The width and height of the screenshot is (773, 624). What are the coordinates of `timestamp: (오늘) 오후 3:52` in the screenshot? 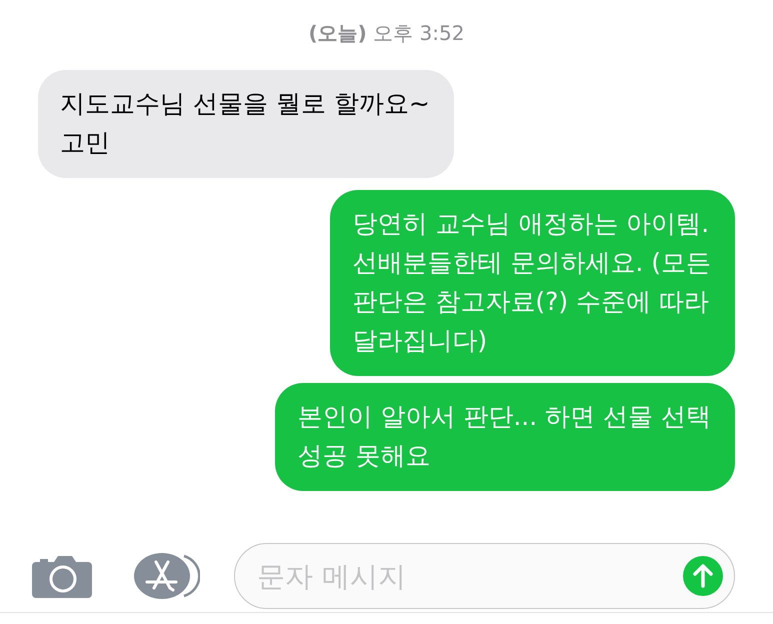 It's located at (387, 33).